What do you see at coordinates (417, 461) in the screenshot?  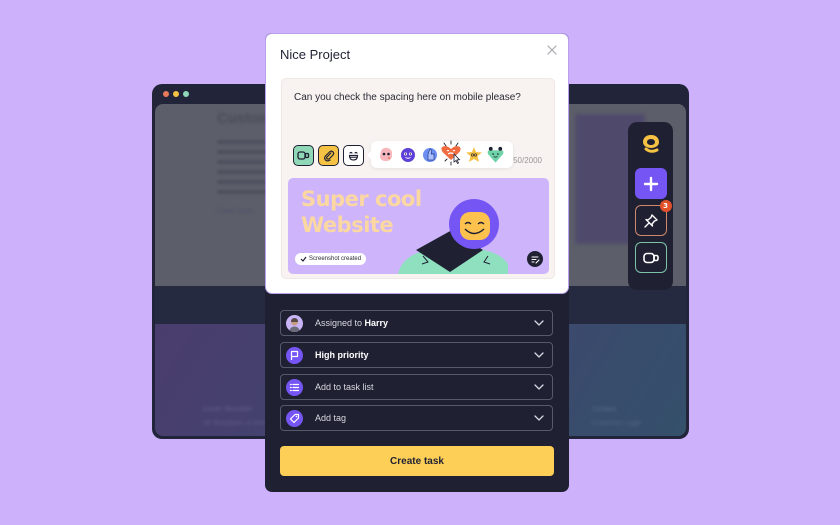 I see `create-task-button: Create task` at bounding box center [417, 461].